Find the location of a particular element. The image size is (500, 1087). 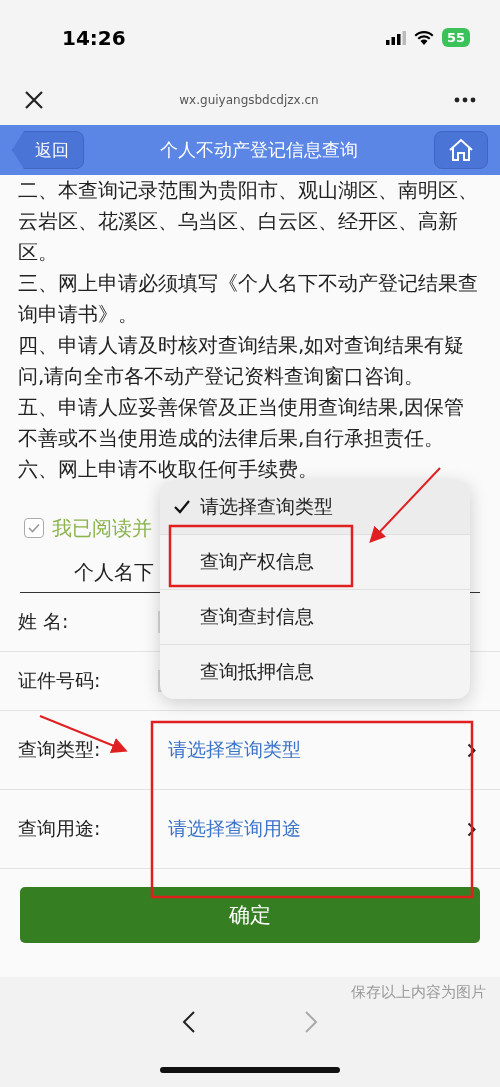

wifi-icon is located at coordinates (423, 37).